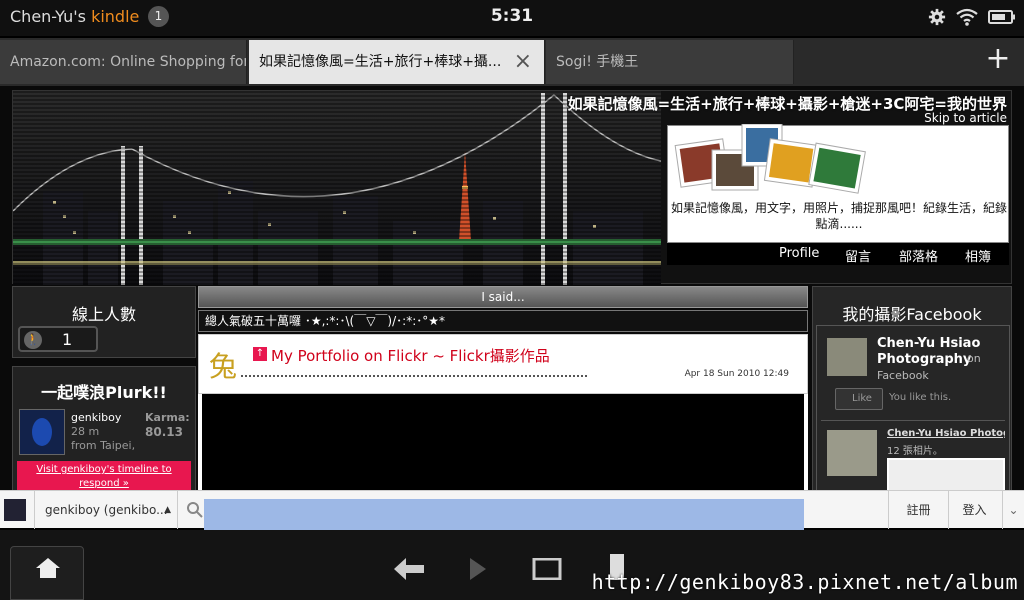 This screenshot has height=600, width=1024. I want to click on facebook-widget-title: 我的攝影Facebook, so click(912, 314).